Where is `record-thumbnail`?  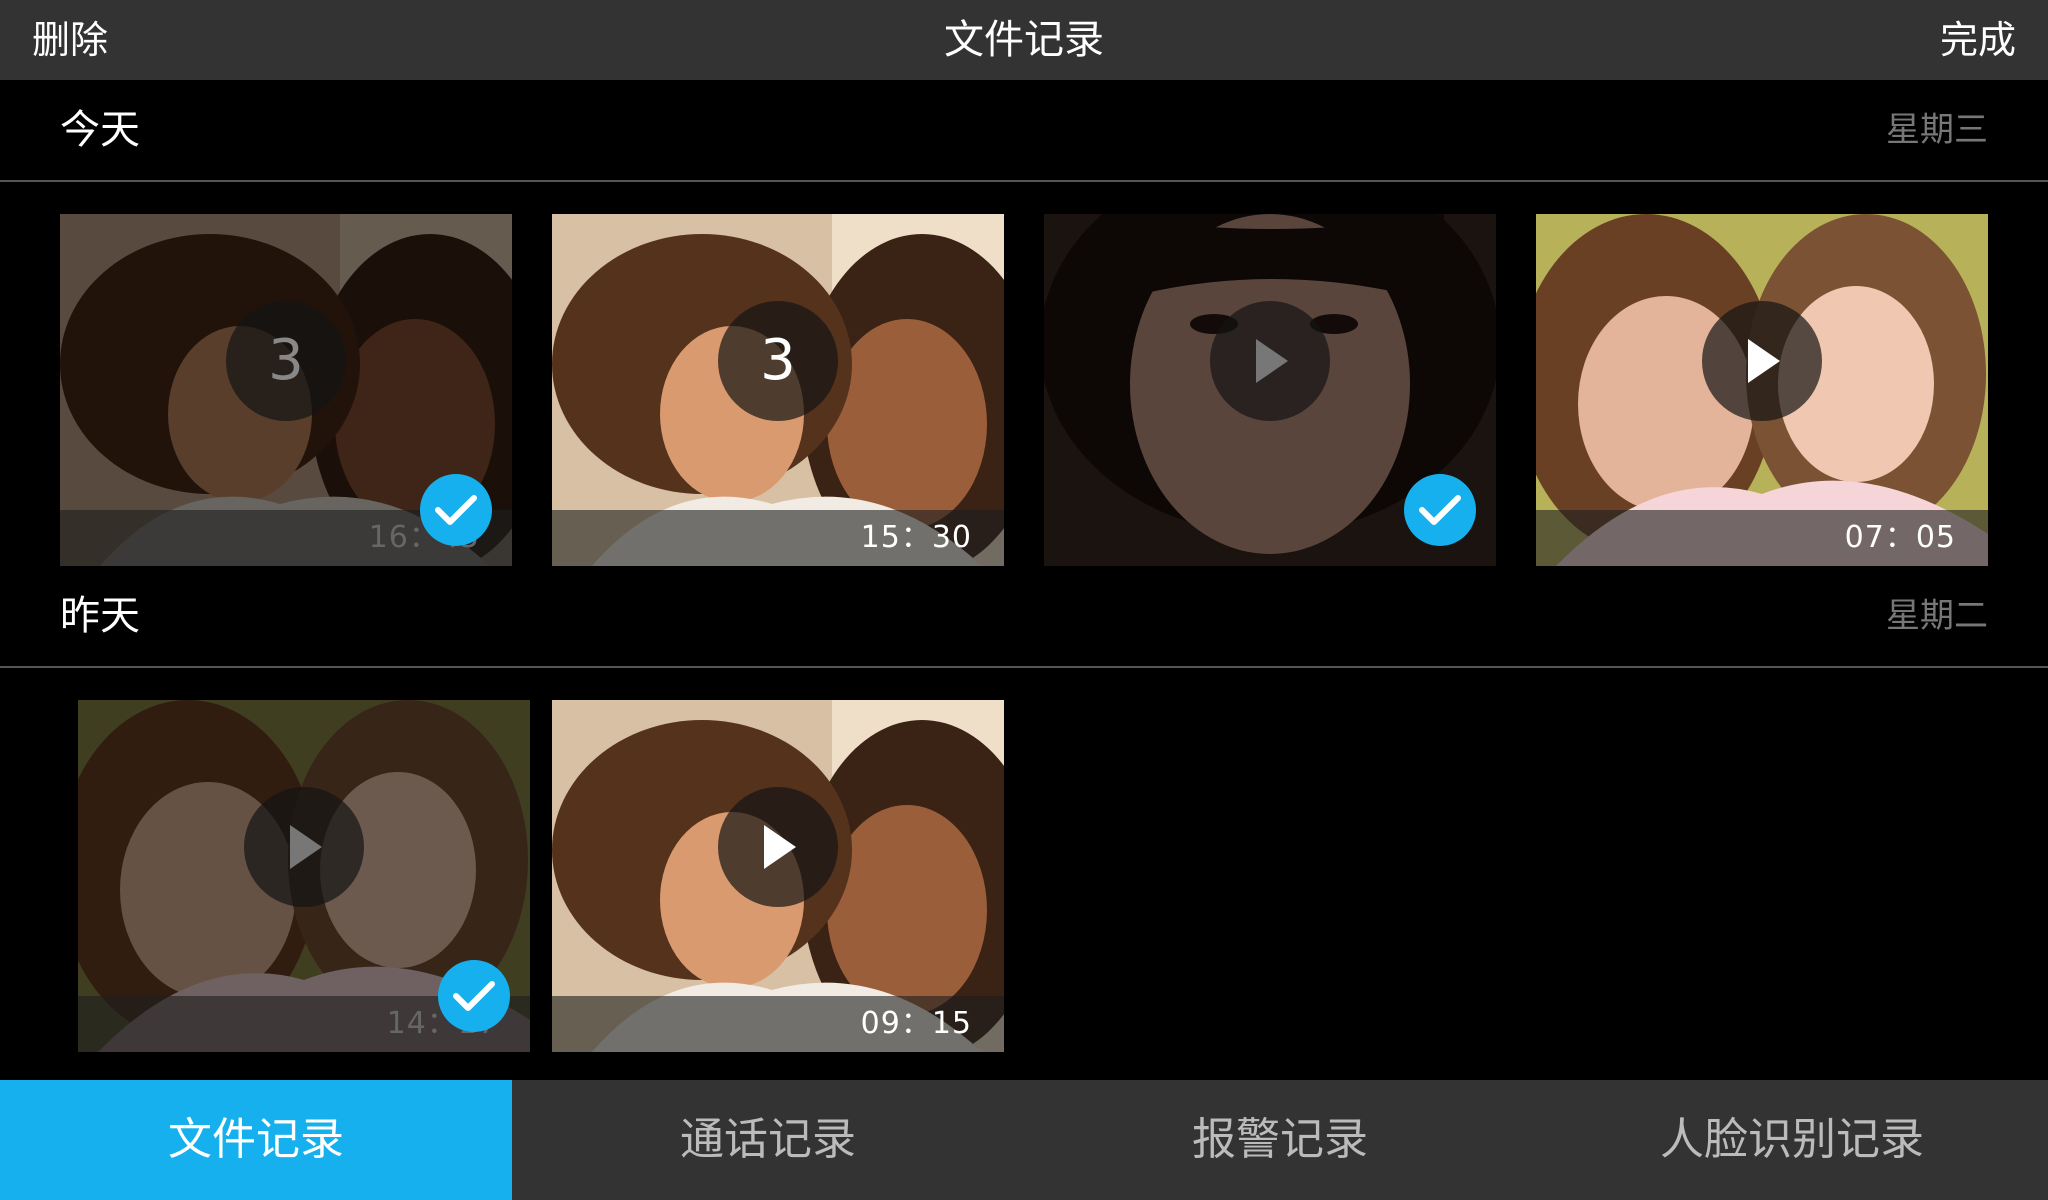 record-thumbnail is located at coordinates (1270, 390).